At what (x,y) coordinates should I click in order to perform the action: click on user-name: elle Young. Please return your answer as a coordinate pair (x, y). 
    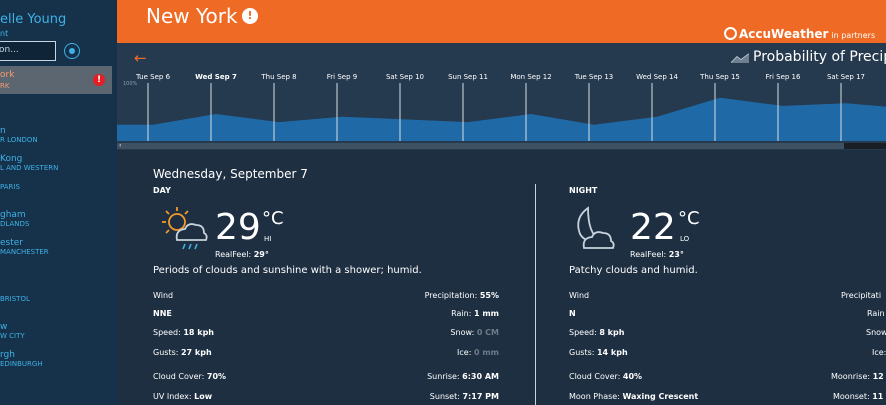
    Looking at the image, I should click on (33, 19).